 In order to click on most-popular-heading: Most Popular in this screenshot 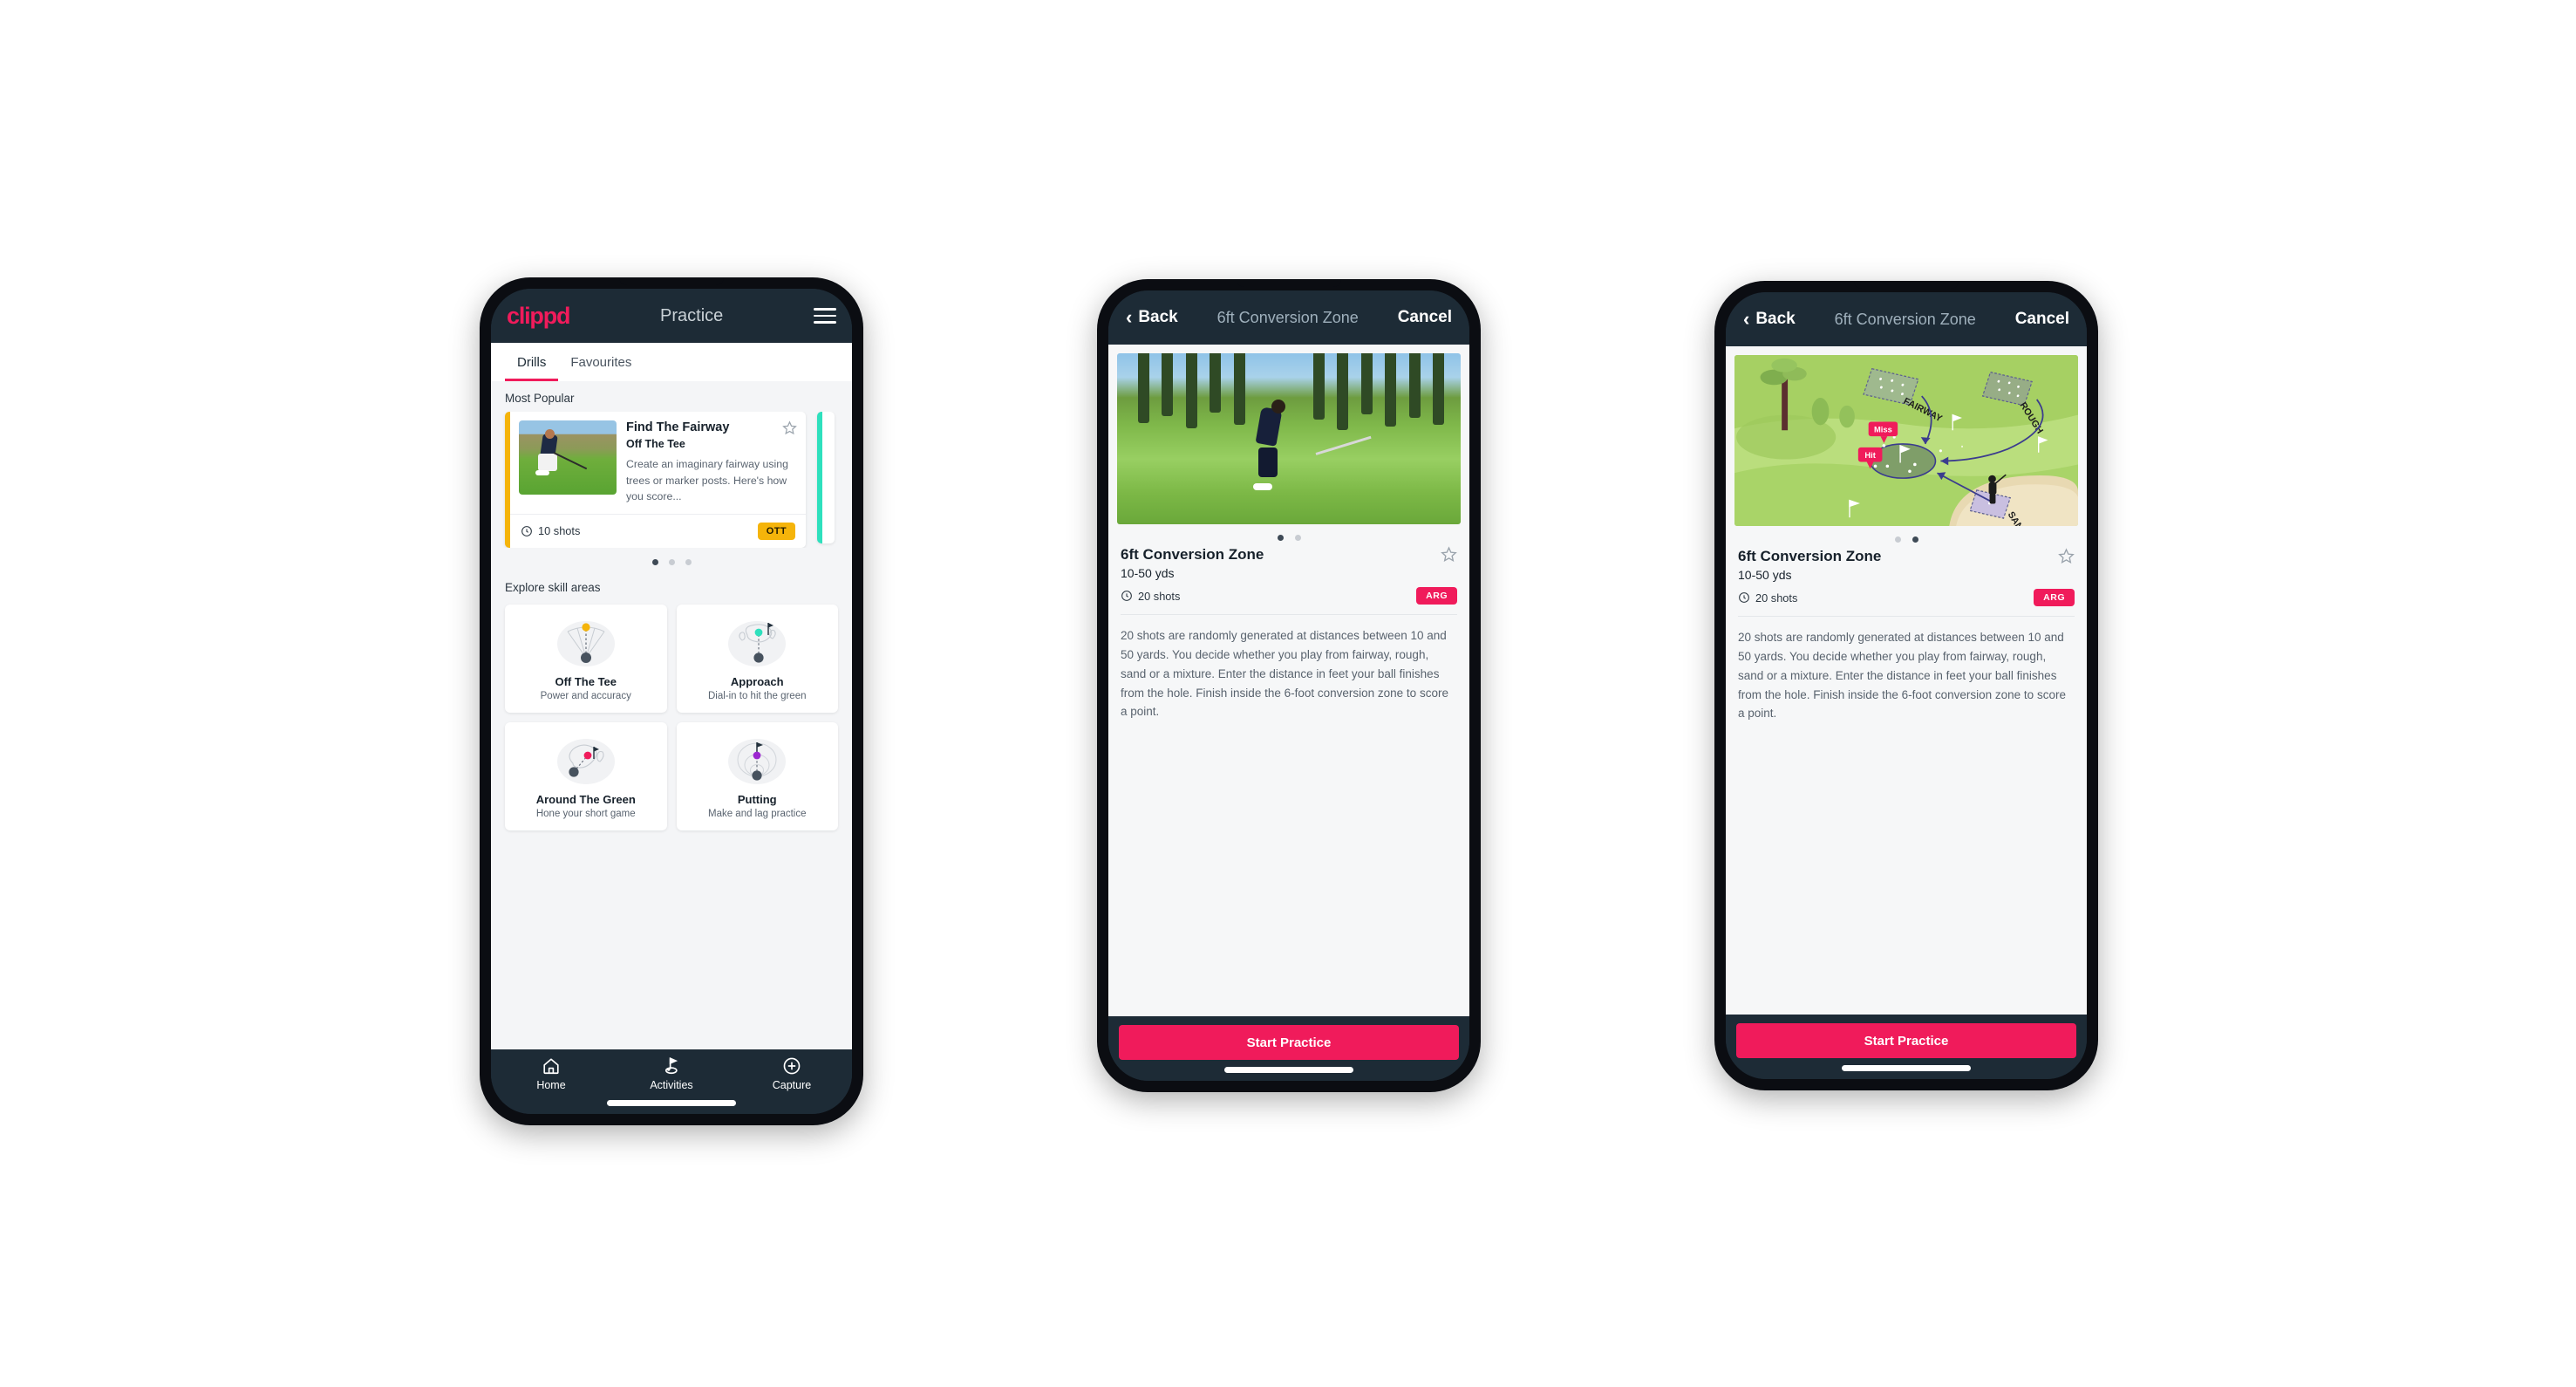, I will do `click(540, 398)`.